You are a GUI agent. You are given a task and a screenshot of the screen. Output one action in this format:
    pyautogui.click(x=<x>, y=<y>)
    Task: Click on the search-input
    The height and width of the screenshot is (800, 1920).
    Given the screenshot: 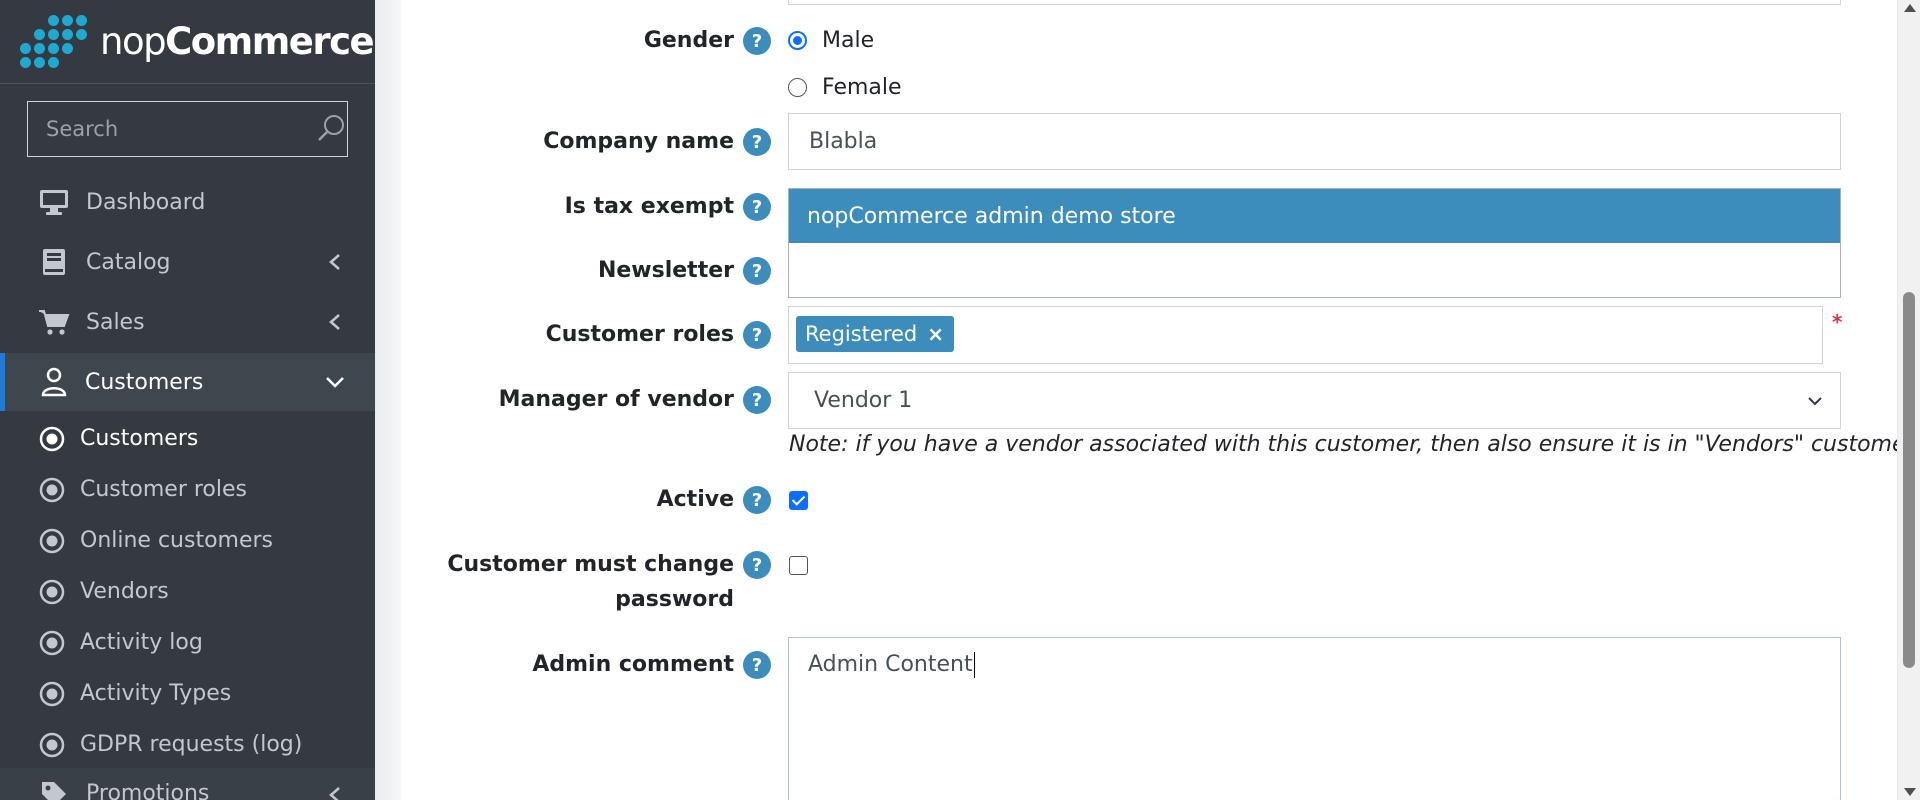 What is the action you would take?
    pyautogui.click(x=171, y=129)
    